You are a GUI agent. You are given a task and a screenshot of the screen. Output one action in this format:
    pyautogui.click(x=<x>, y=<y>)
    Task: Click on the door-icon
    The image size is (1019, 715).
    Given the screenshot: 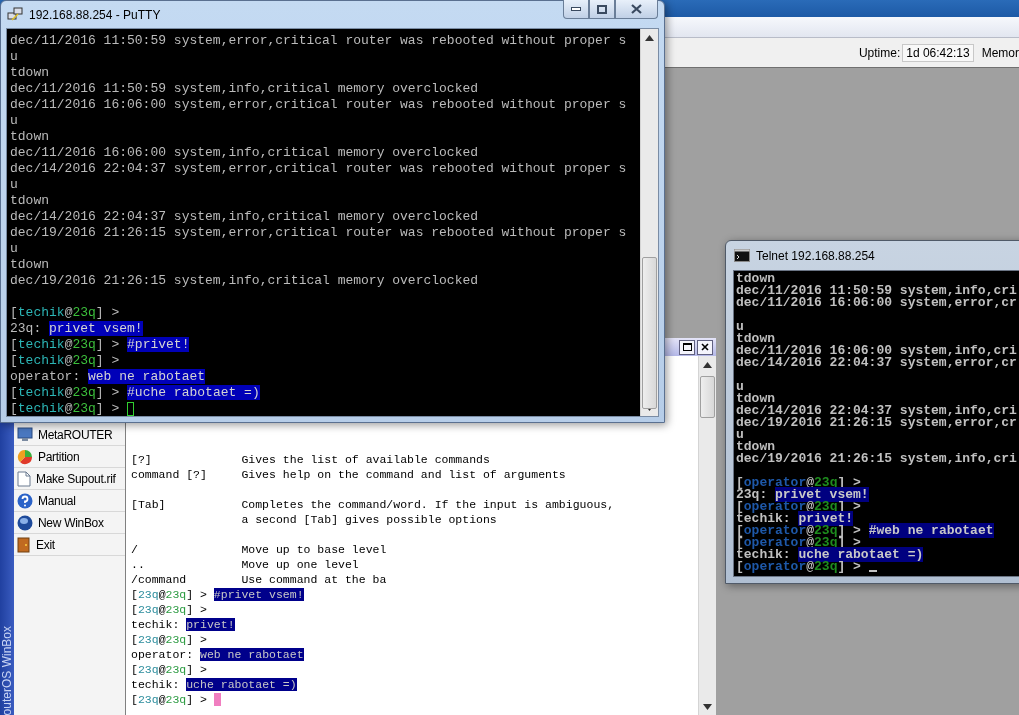 What is the action you would take?
    pyautogui.click(x=24, y=544)
    